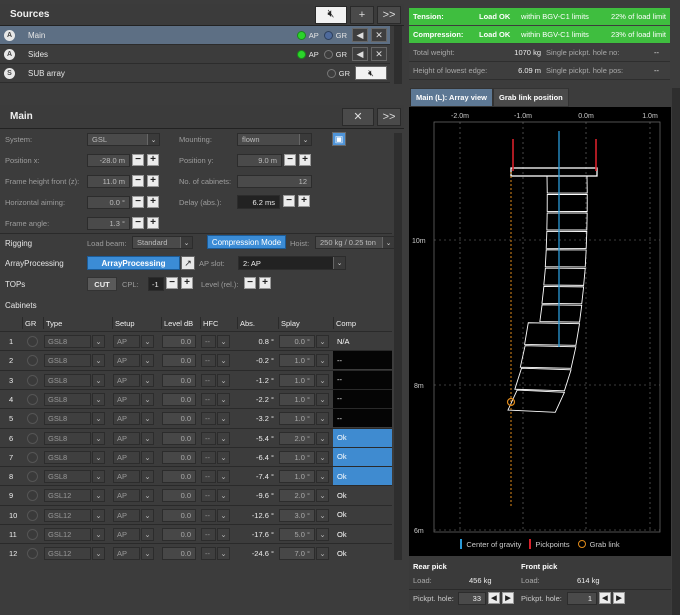  I want to click on array-processing-button: ArrayProcessing, so click(133, 263).